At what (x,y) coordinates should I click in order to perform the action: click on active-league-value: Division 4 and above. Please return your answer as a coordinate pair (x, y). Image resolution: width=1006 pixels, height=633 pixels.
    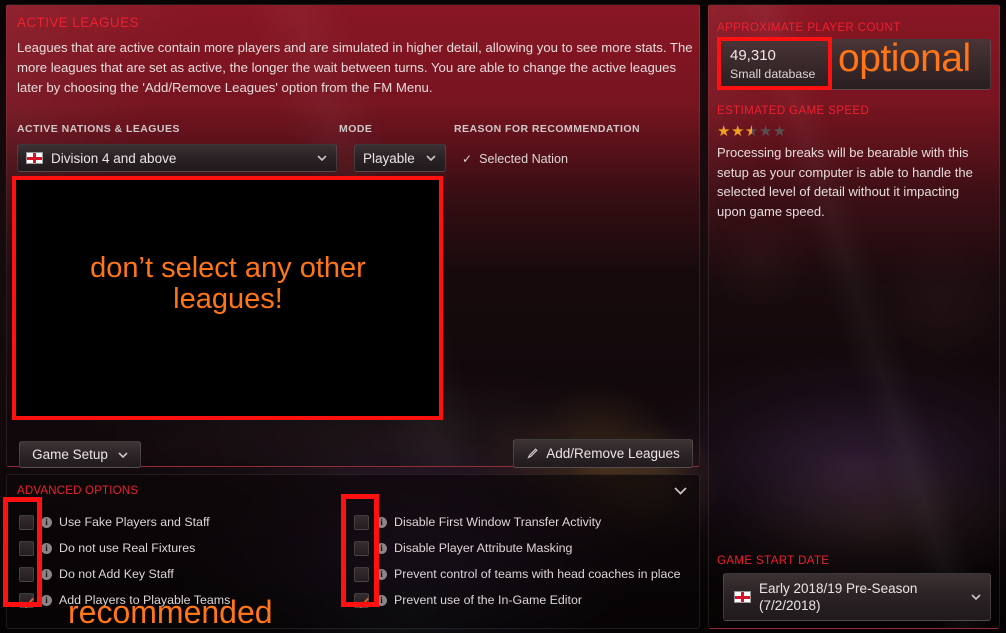
    Looking at the image, I should click on (114, 158).